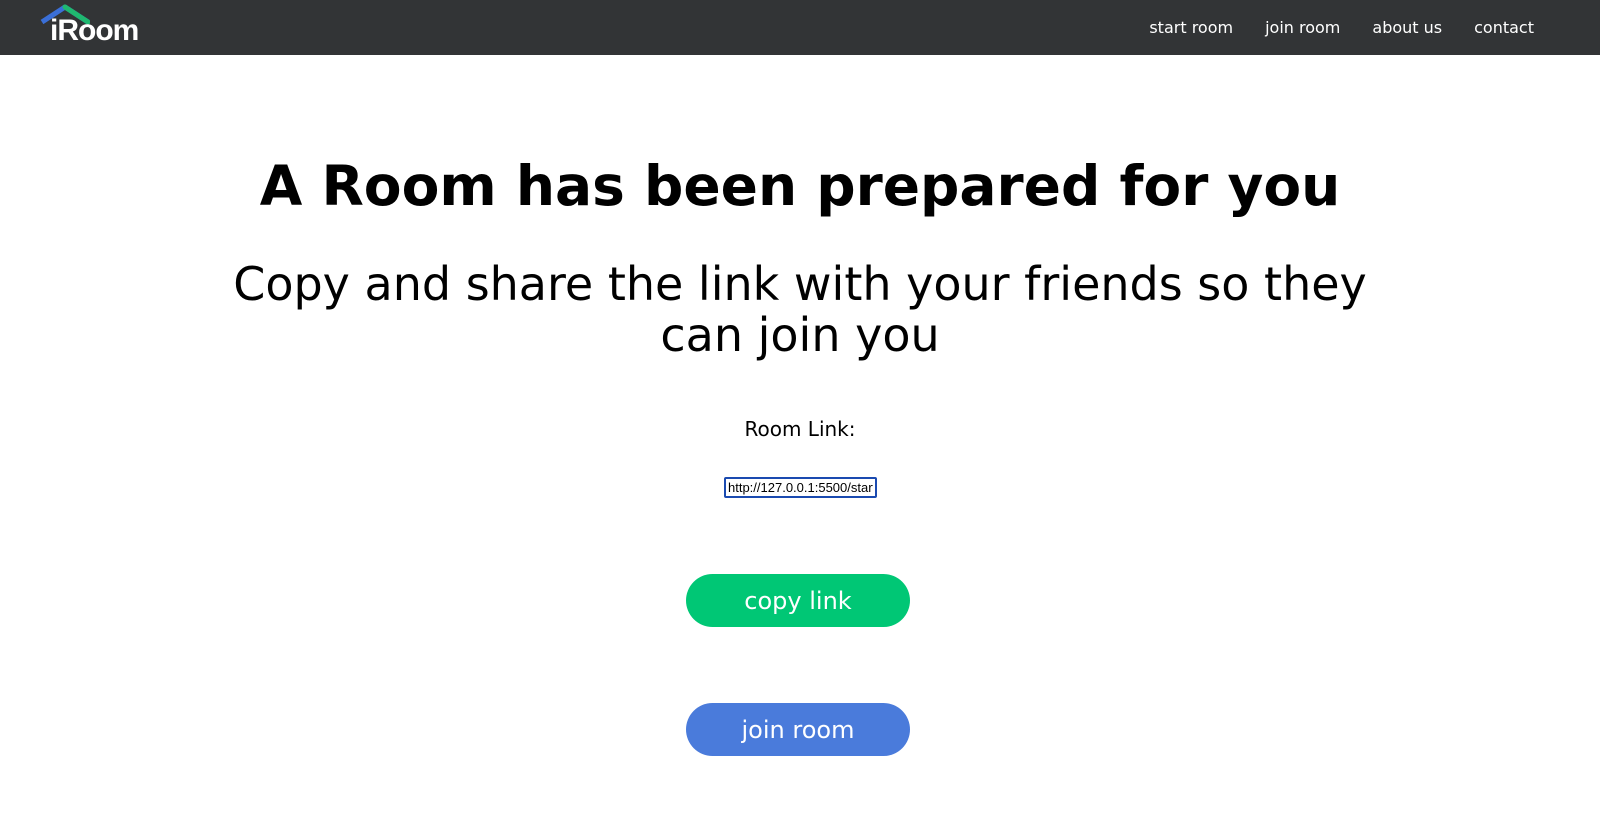 This screenshot has height=823, width=1600. Describe the element at coordinates (798, 729) in the screenshot. I see `join-room-button: join room` at that location.